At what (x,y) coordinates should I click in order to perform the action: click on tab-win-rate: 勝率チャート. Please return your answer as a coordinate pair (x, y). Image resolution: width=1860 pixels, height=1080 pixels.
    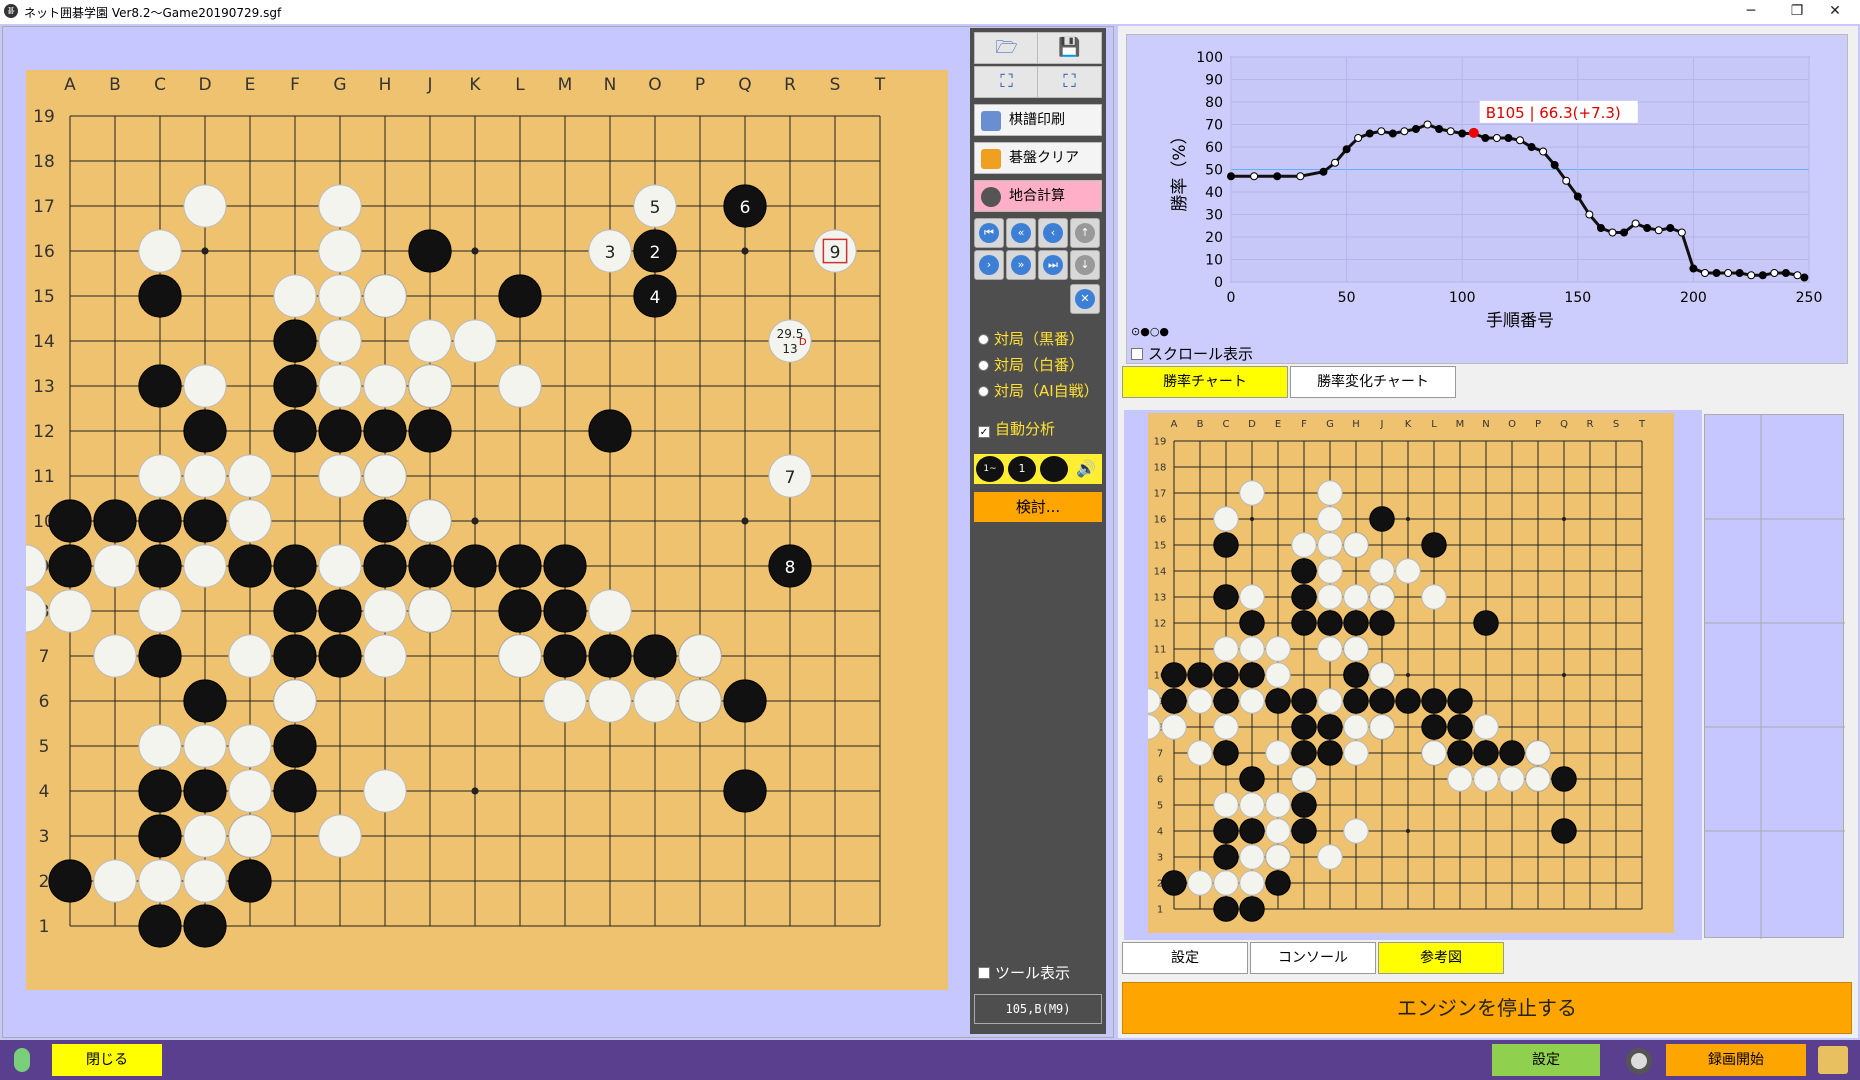
    Looking at the image, I should click on (1205, 382).